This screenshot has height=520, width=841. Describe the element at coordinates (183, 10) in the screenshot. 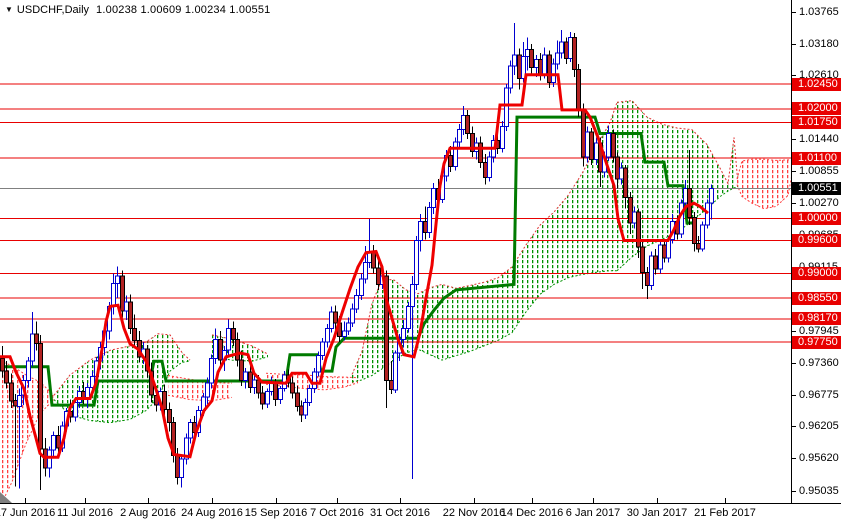

I see `quote-ohlc-label: 1.00238 1.00609 1.00234 1.00551` at that location.